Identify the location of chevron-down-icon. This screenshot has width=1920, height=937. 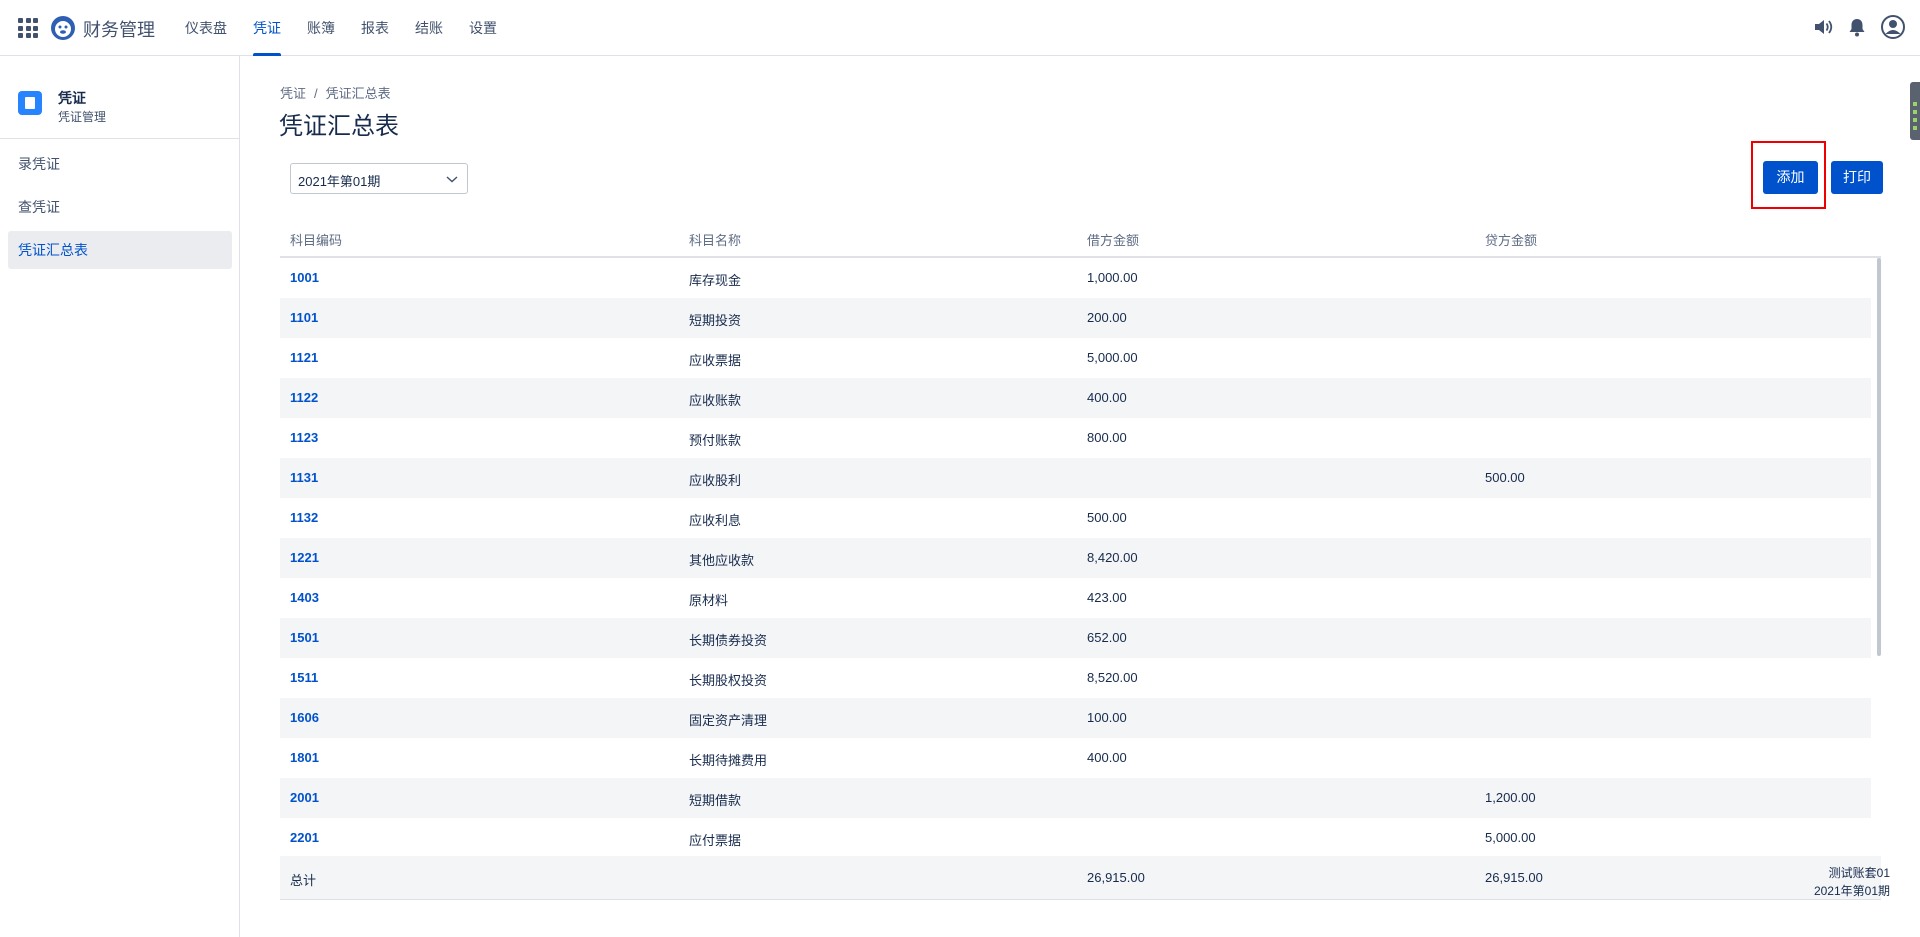
(452, 179).